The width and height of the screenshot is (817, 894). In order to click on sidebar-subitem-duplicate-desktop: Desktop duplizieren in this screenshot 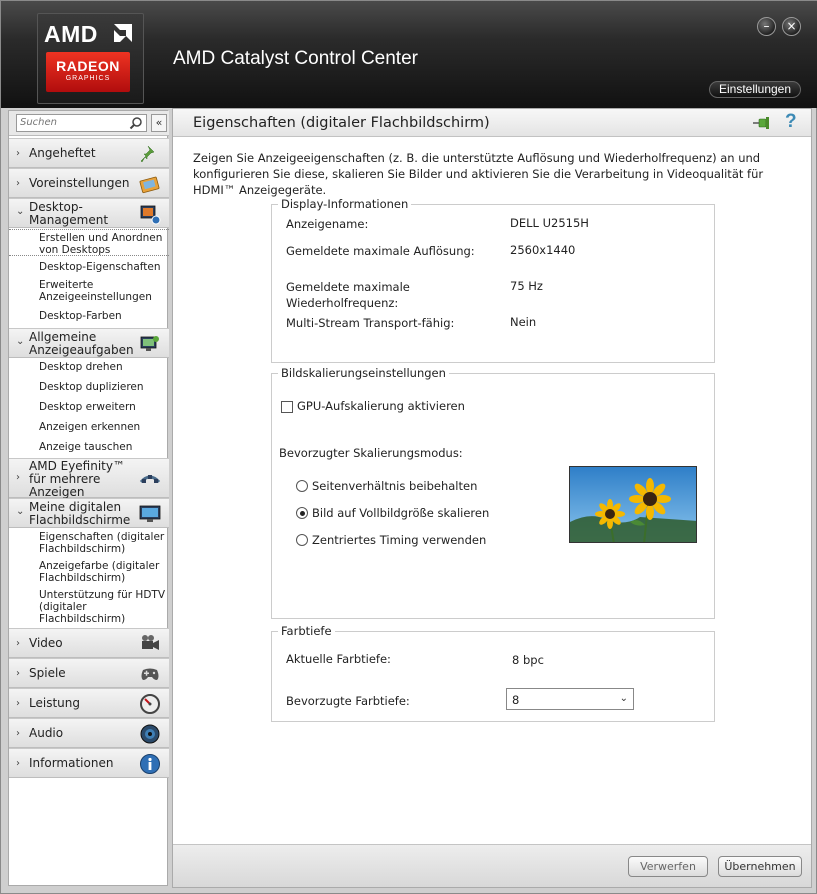, I will do `click(89, 388)`.